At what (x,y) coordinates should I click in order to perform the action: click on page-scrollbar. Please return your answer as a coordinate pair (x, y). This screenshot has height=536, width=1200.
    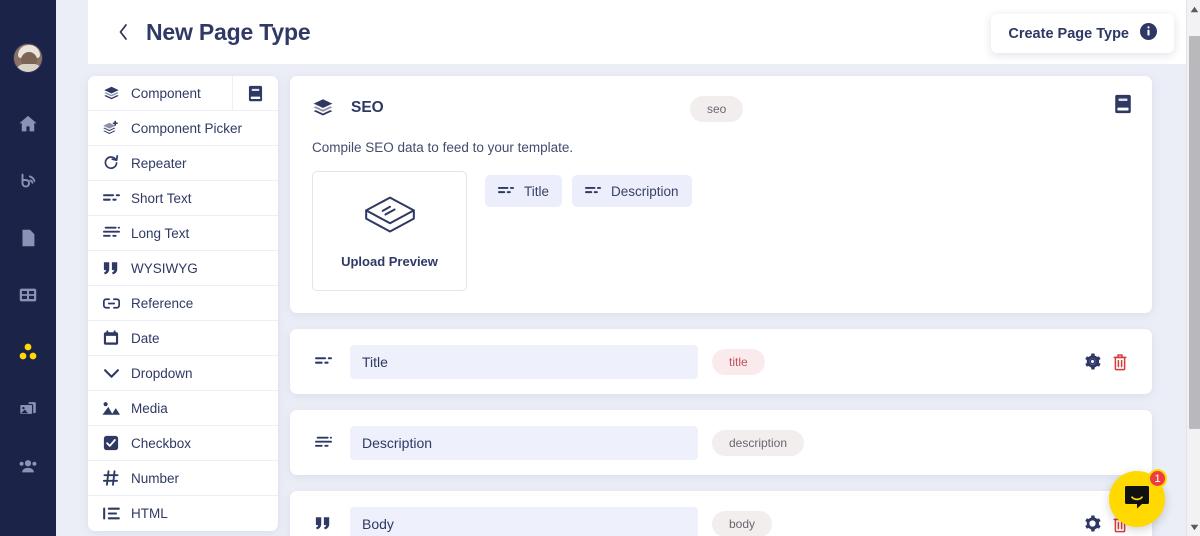
    Looking at the image, I should click on (1193, 268).